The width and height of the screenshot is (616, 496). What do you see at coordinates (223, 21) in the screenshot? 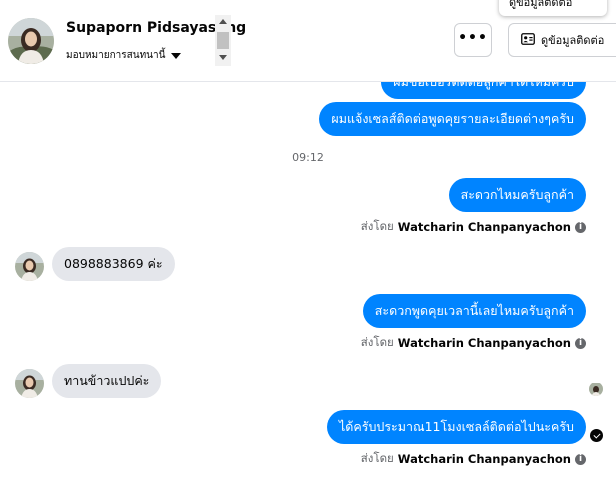
I see `scroll-up-arrow-icon` at bounding box center [223, 21].